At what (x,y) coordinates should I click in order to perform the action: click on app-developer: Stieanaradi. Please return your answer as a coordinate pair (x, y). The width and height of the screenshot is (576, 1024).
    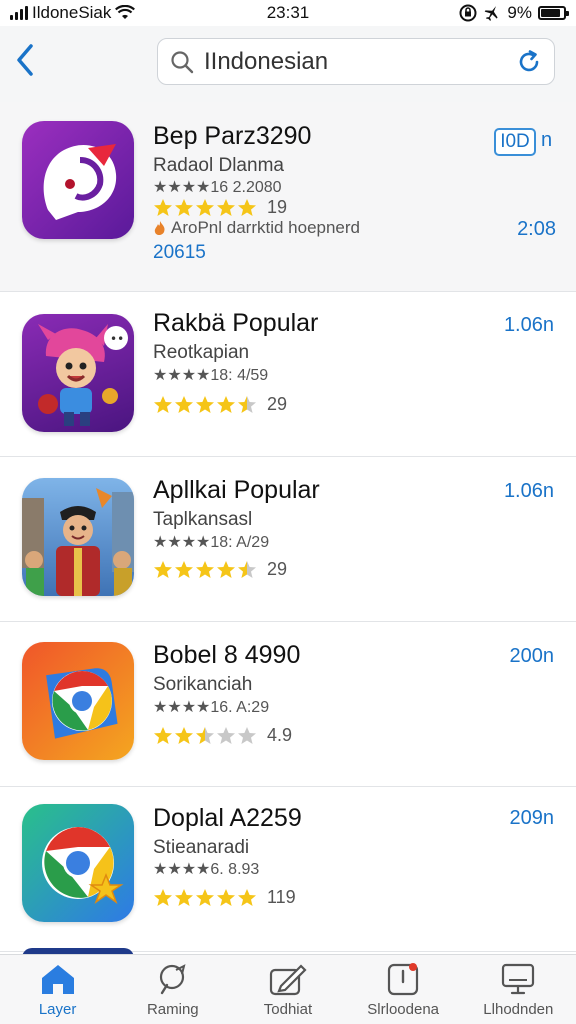
    Looking at the image, I should click on (201, 847).